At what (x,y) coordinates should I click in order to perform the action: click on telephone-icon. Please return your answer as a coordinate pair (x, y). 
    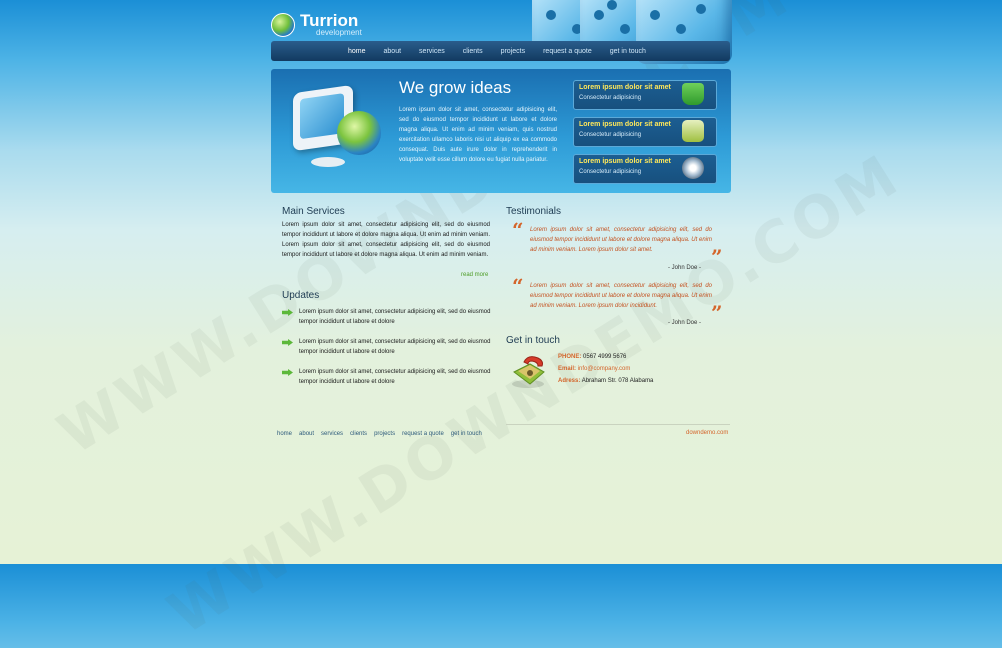
    Looking at the image, I should click on (529, 372).